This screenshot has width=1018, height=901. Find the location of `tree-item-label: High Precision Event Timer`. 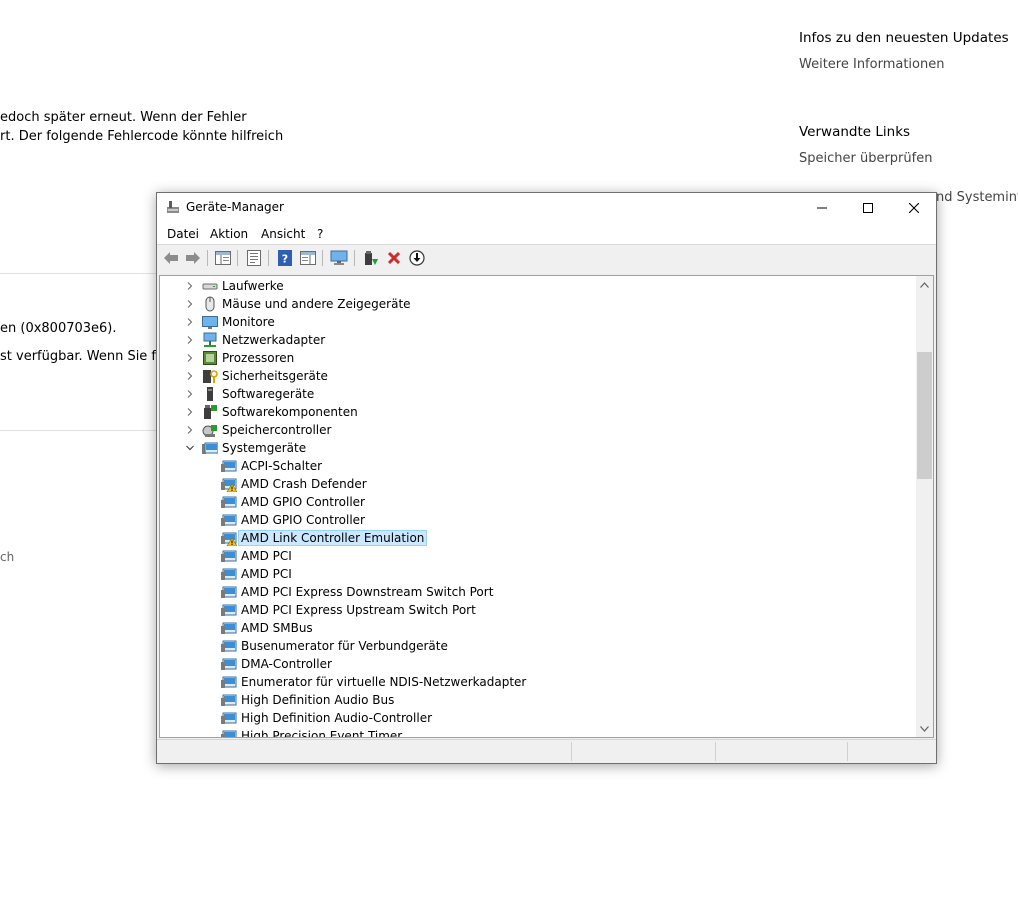

tree-item-label: High Precision Event Timer is located at coordinates (322, 733).